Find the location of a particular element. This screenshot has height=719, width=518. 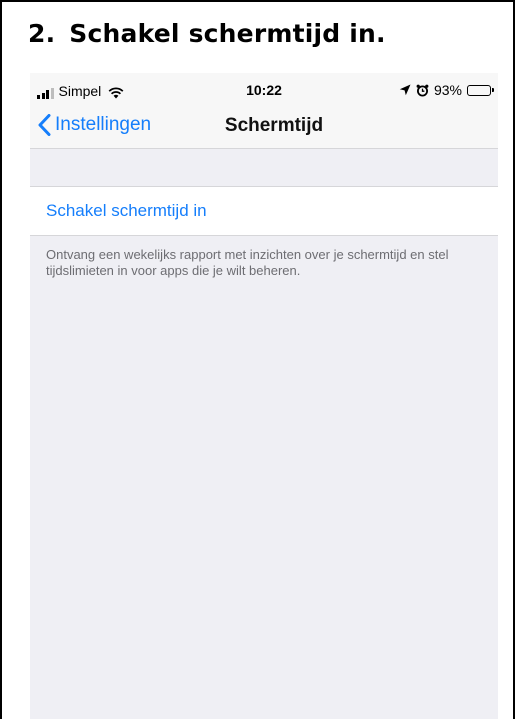

status-right: 93% is located at coordinates (446, 90).